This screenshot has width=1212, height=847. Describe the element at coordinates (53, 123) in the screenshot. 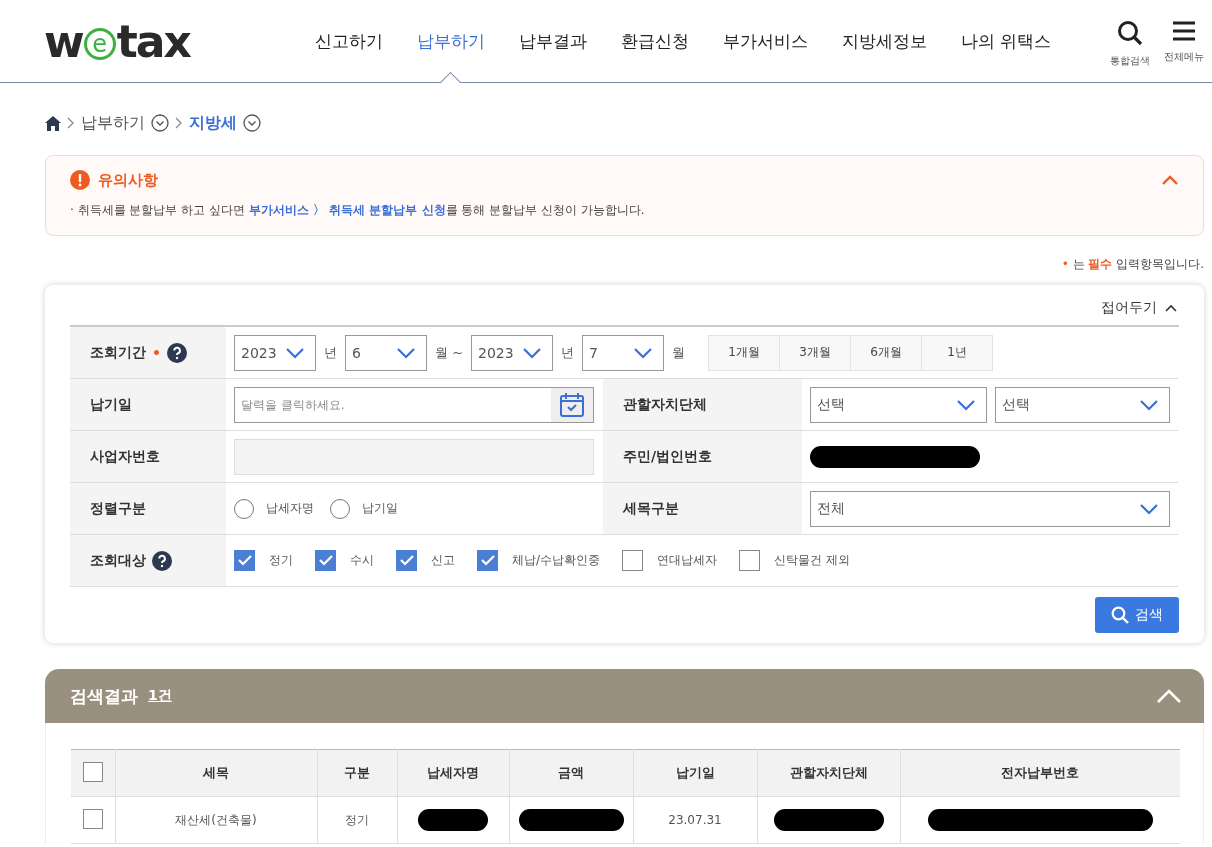

I see `home-icon` at that location.